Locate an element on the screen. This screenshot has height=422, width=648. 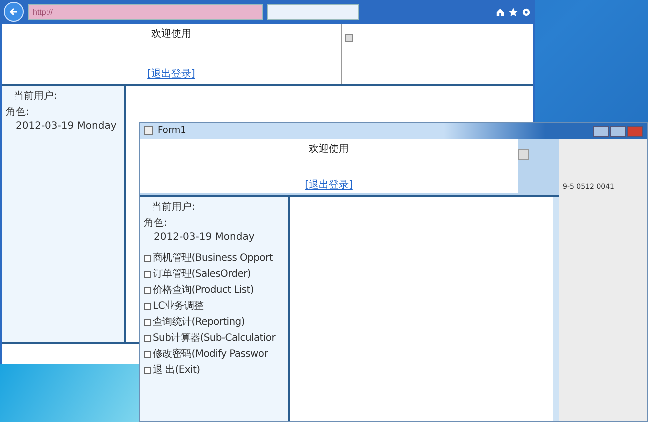
back-button is located at coordinates (14, 12).